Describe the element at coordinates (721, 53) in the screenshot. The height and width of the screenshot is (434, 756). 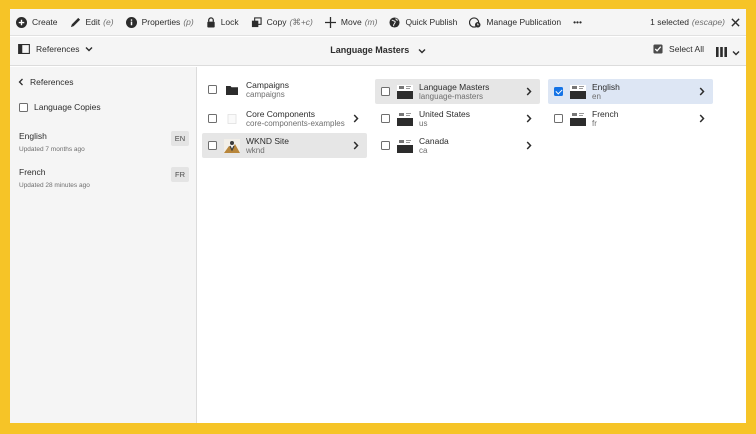
I see `column-view-icon` at that location.